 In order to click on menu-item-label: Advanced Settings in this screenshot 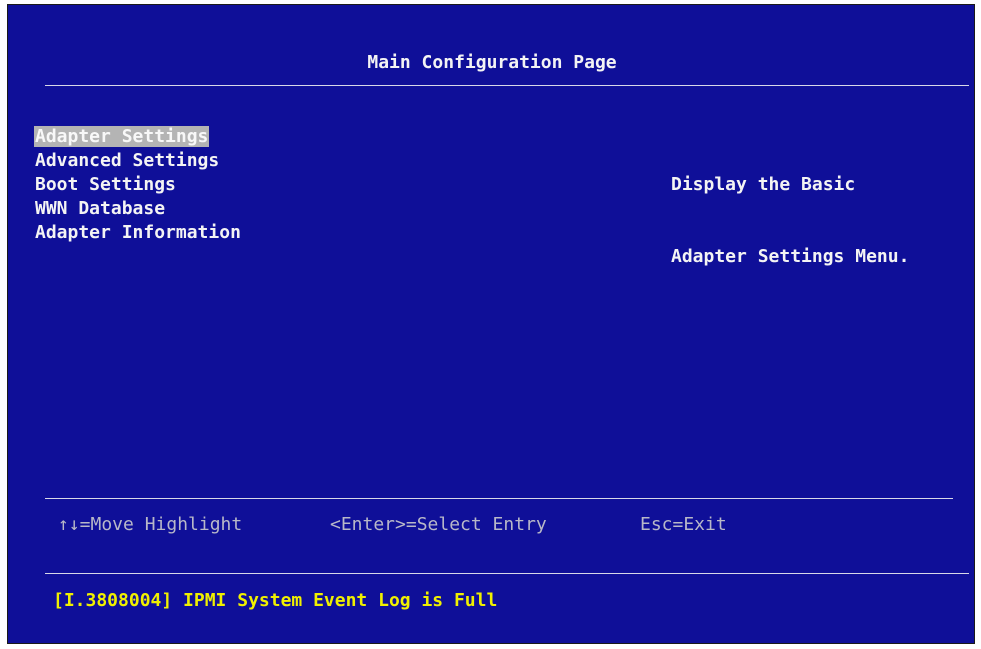, I will do `click(127, 160)`.